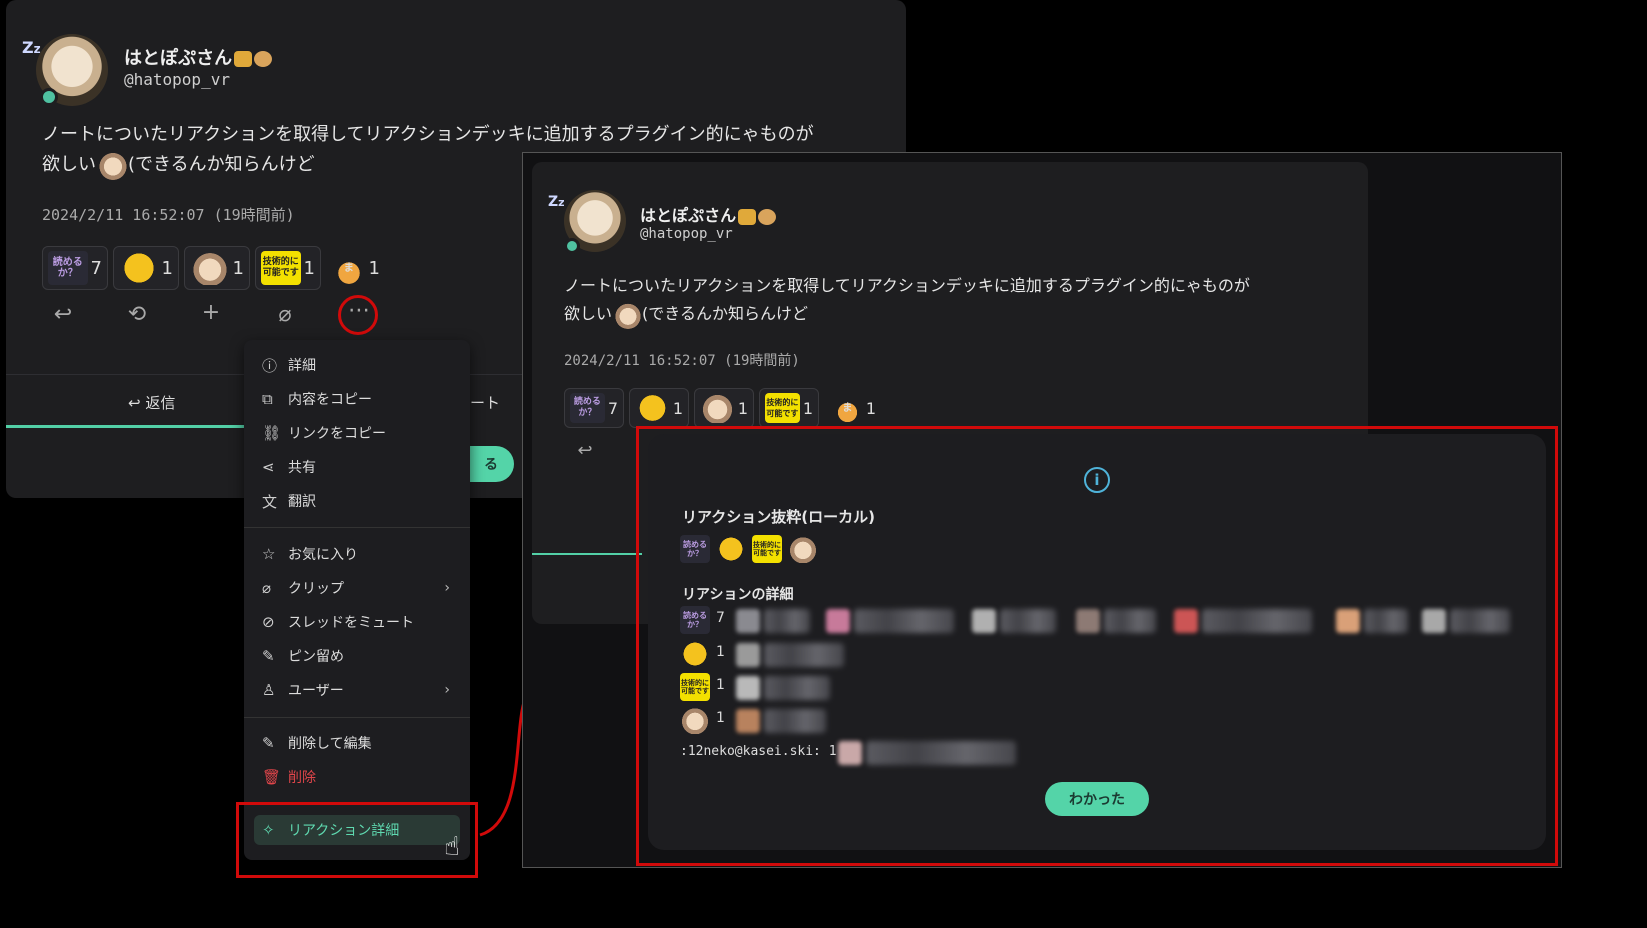 The image size is (1647, 928). Describe the element at coordinates (360, 467) in the screenshot. I see `menu-item-share: ⋖ 共有` at that location.